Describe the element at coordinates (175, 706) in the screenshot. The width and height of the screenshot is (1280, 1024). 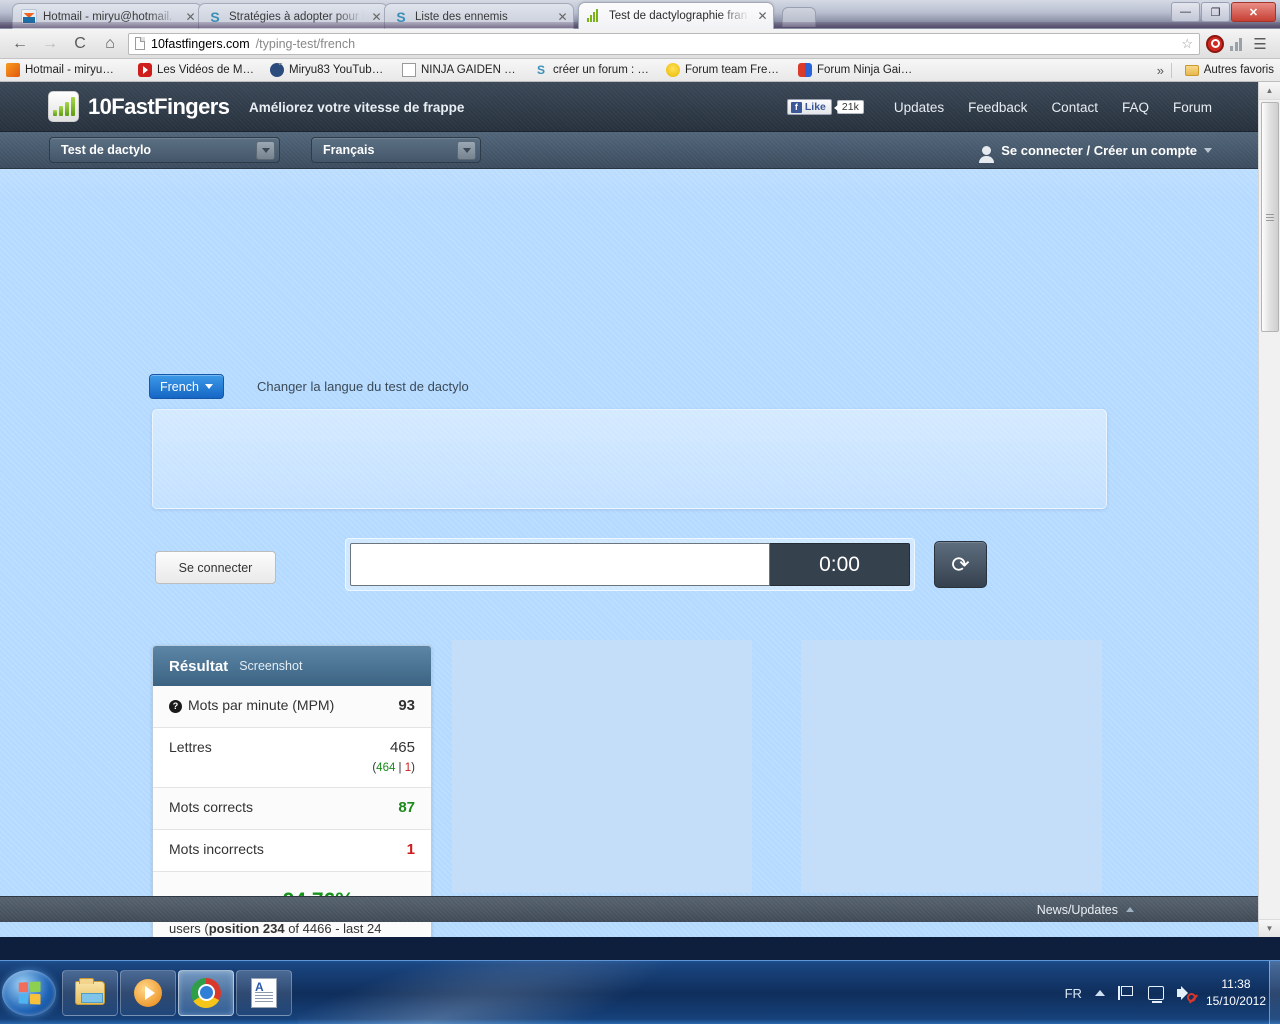
I see `help-icon: ?` at that location.